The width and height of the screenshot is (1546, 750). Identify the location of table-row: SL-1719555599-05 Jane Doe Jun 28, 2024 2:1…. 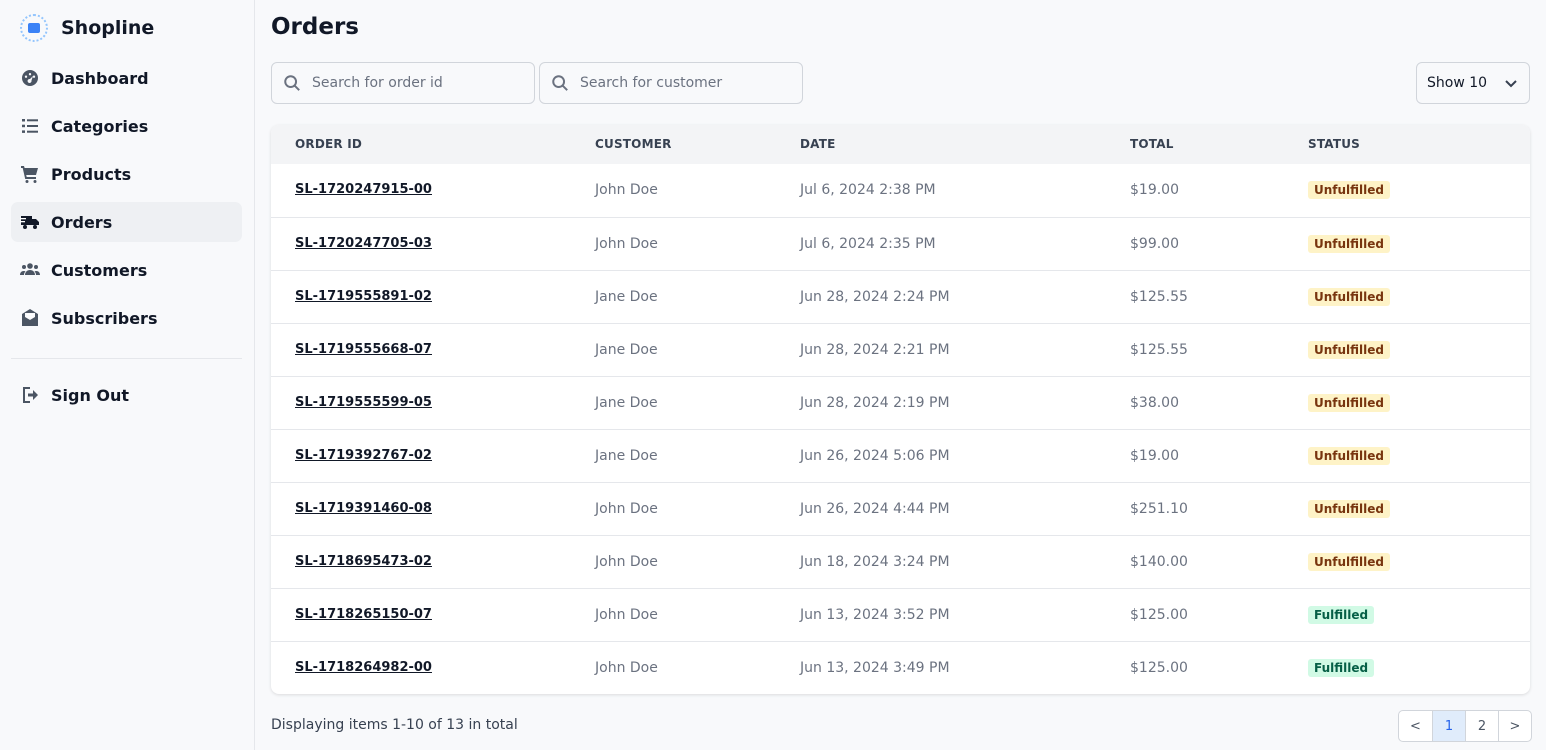
(900, 402).